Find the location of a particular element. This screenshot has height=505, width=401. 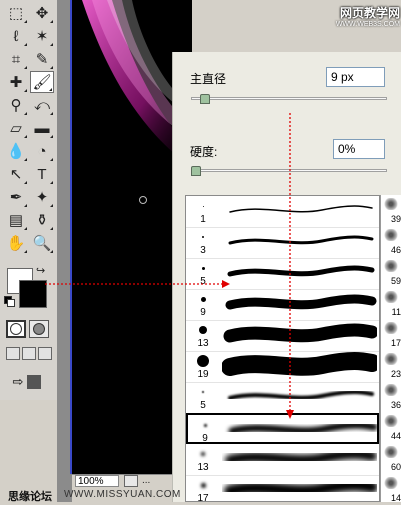

blur-tool: 💧 is located at coordinates (16, 151).